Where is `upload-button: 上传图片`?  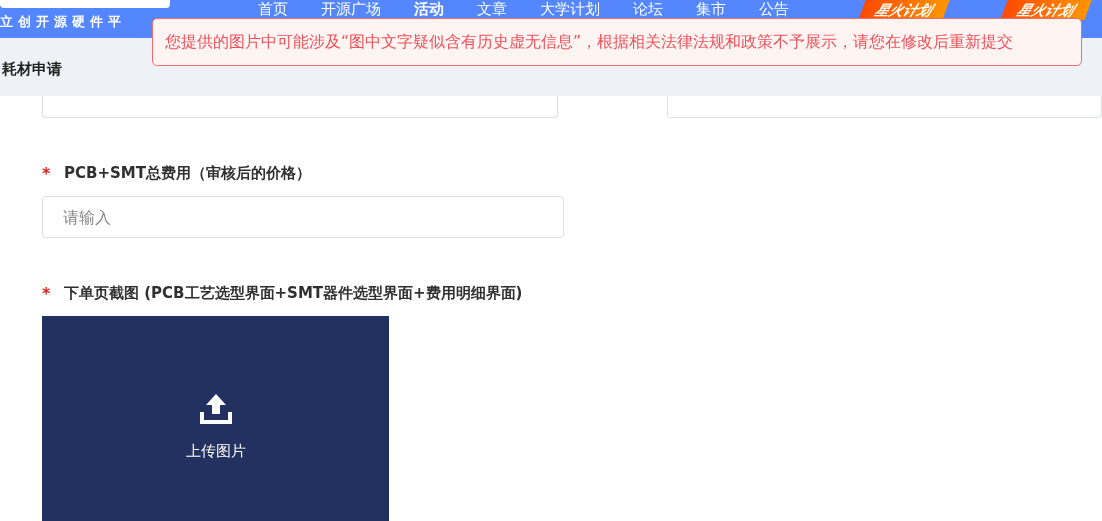 upload-button: 上传图片 is located at coordinates (215, 418).